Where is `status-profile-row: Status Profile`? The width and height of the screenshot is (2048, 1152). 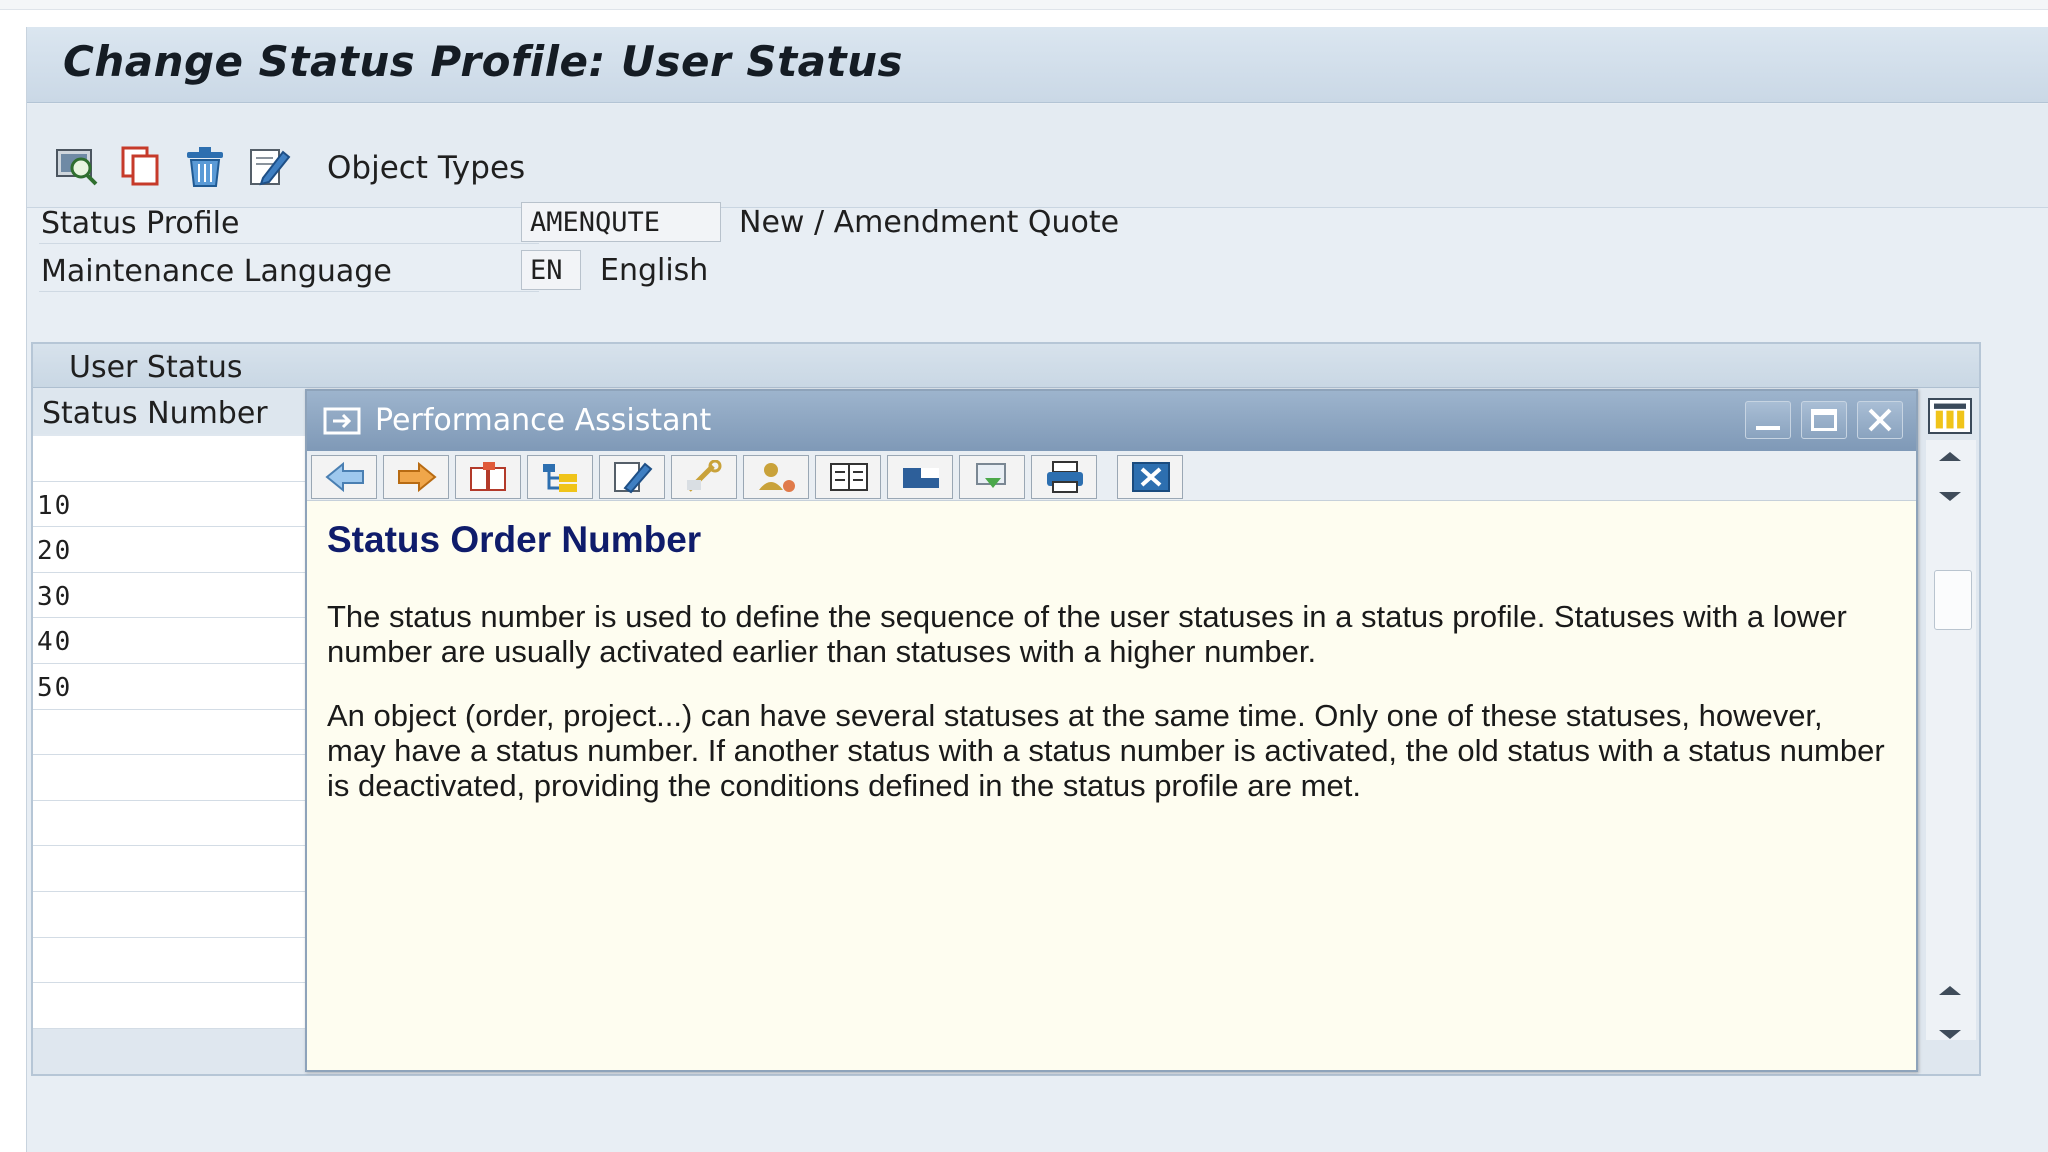 status-profile-row: Status Profile is located at coordinates (289, 222).